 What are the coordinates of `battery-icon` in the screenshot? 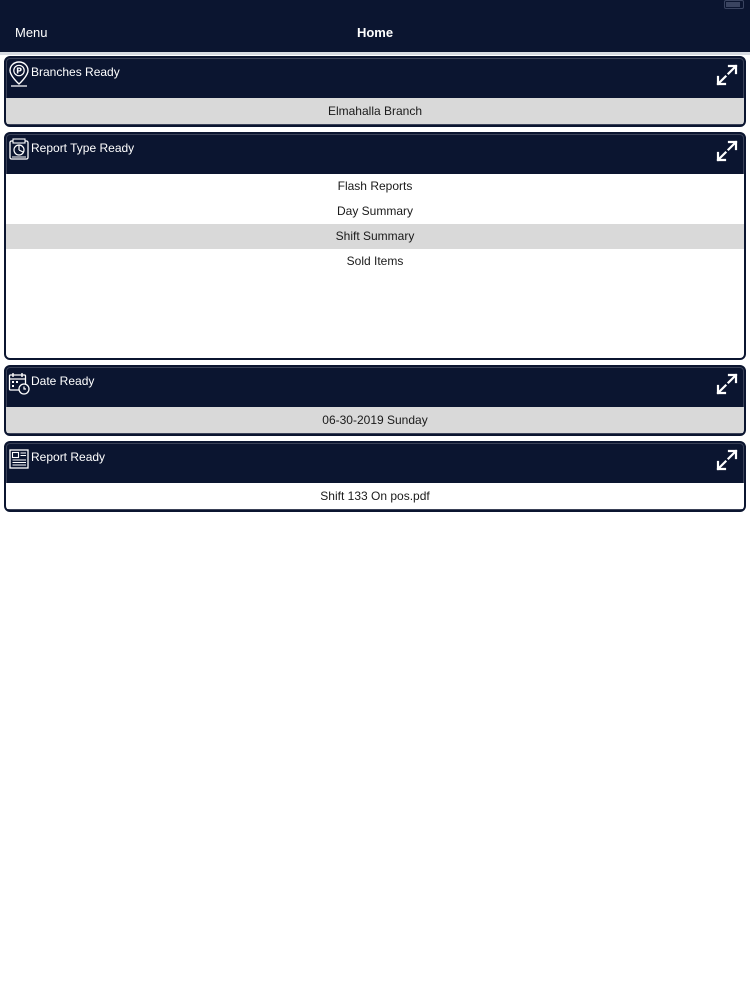 It's located at (734, 4).